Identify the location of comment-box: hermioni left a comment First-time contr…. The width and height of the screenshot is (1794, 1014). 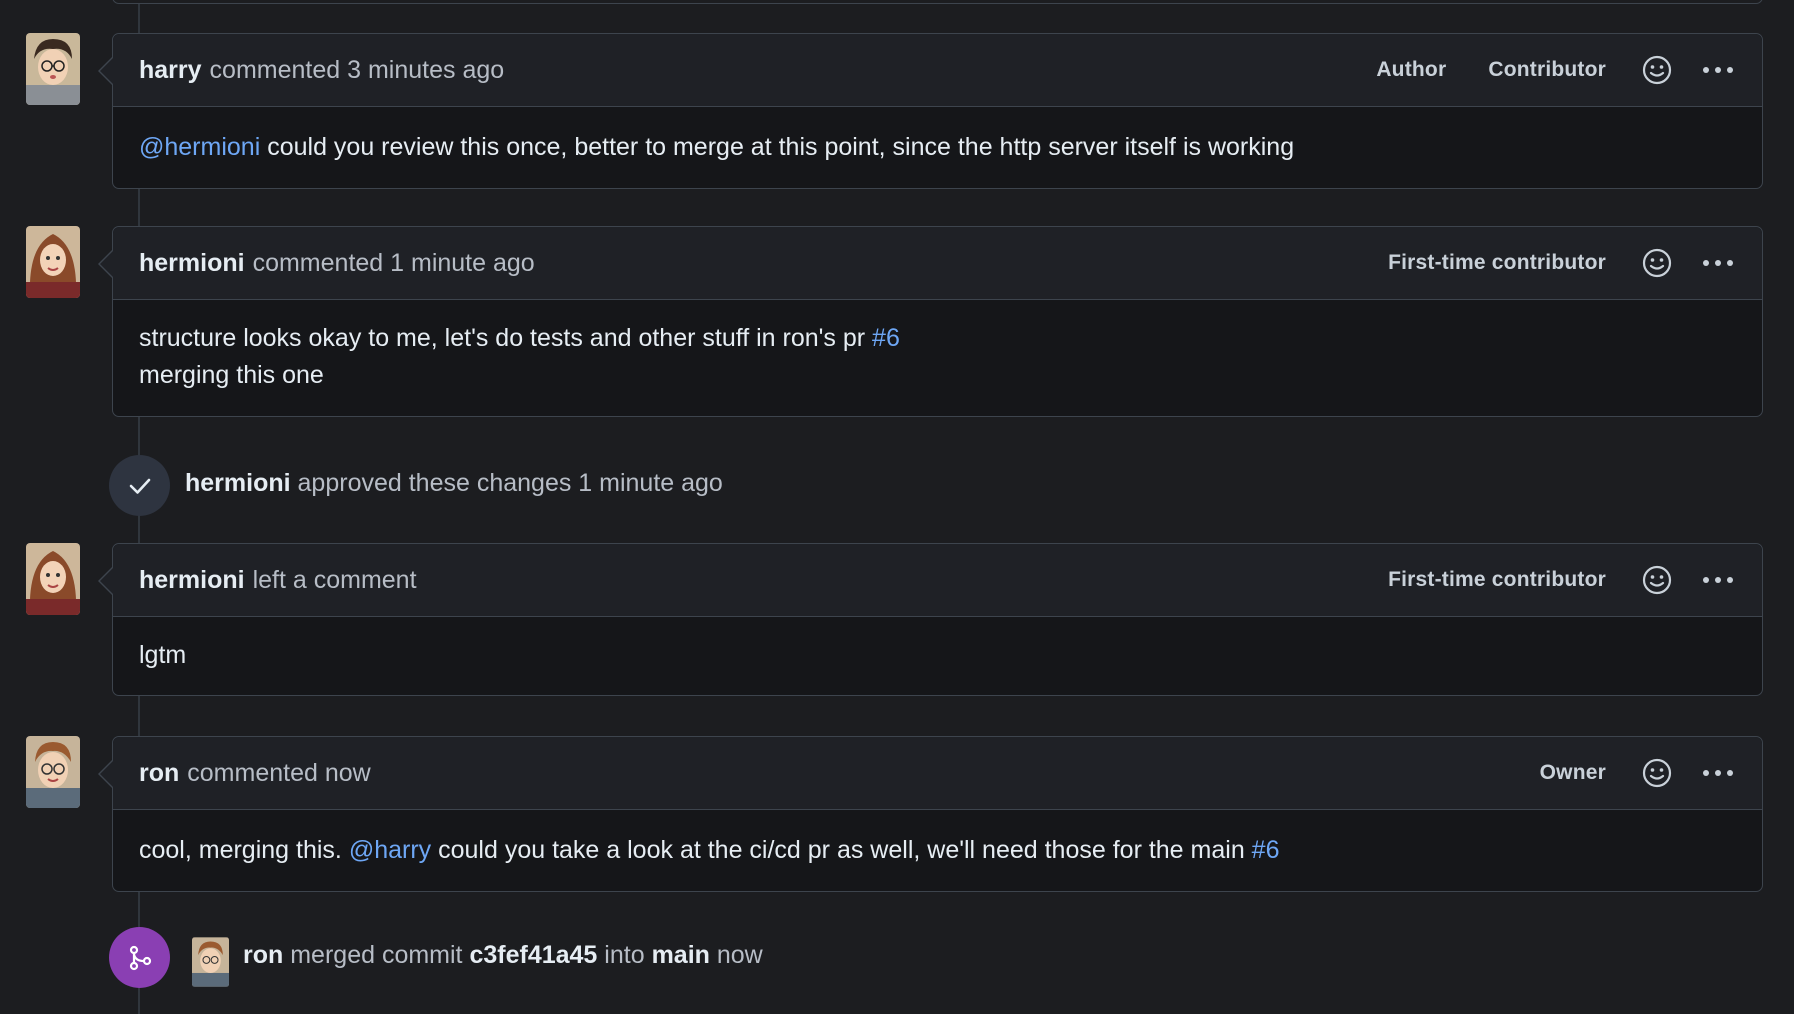
(930, 619).